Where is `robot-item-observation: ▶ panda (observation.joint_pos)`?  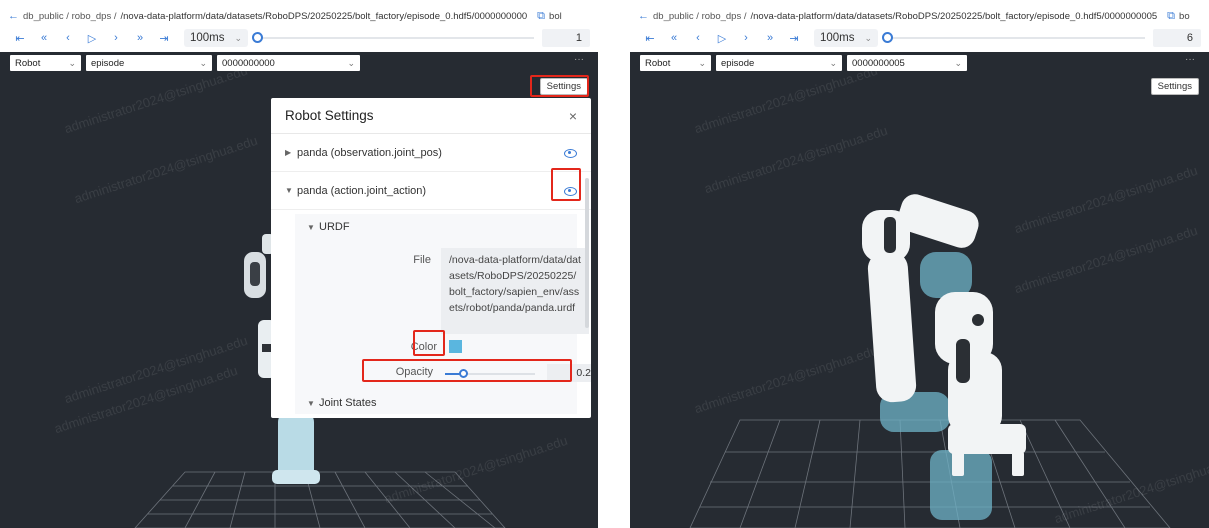 robot-item-observation: ▶ panda (observation.joint_pos) is located at coordinates (431, 153).